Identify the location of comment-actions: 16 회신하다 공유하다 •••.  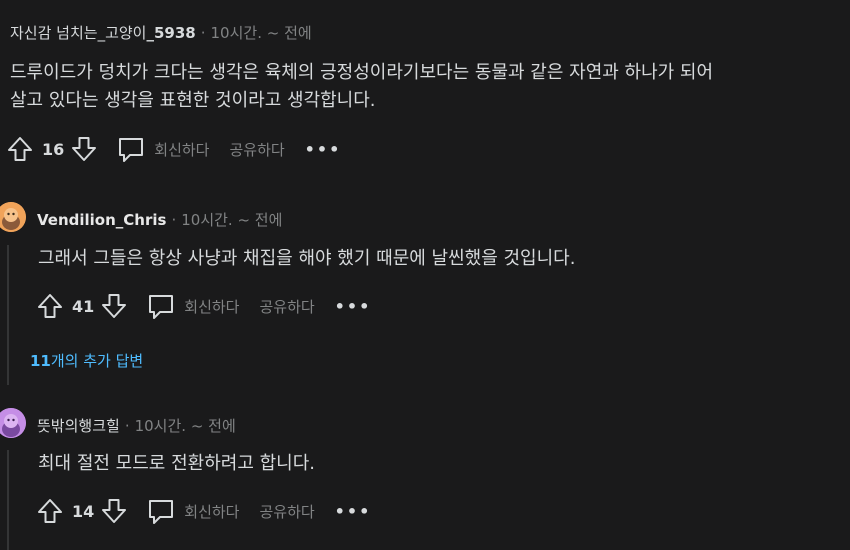
(173, 149).